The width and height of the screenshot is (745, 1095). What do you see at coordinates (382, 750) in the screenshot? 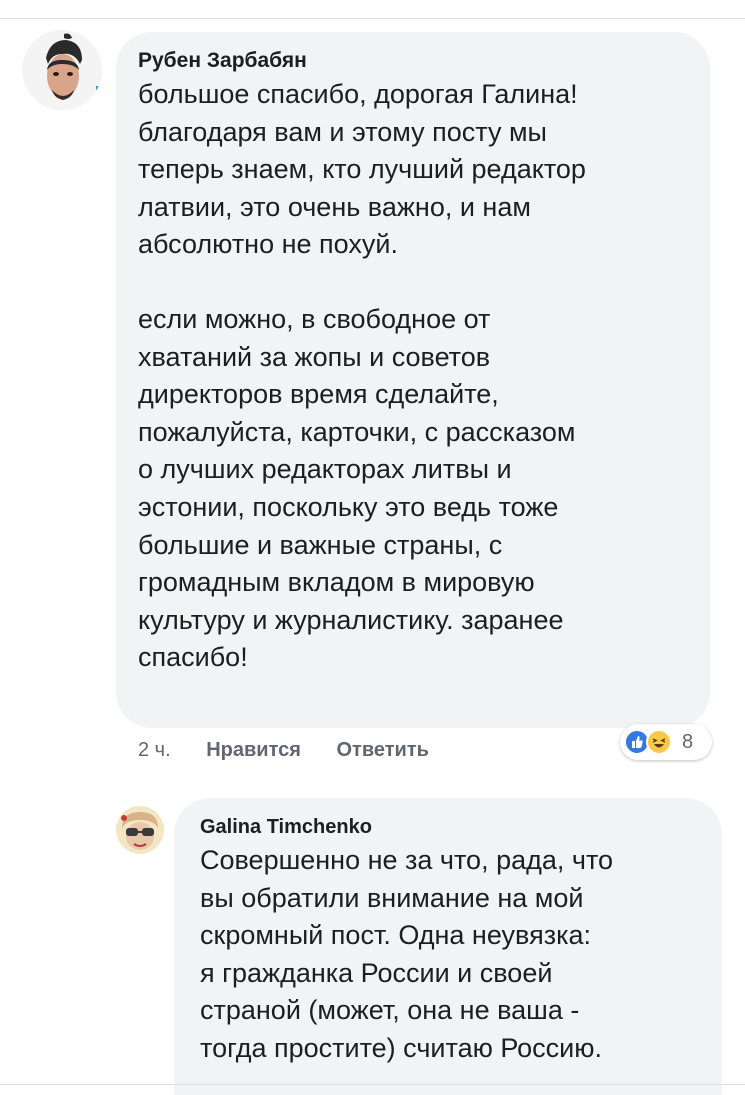
I see `reply-button: Ответить` at bounding box center [382, 750].